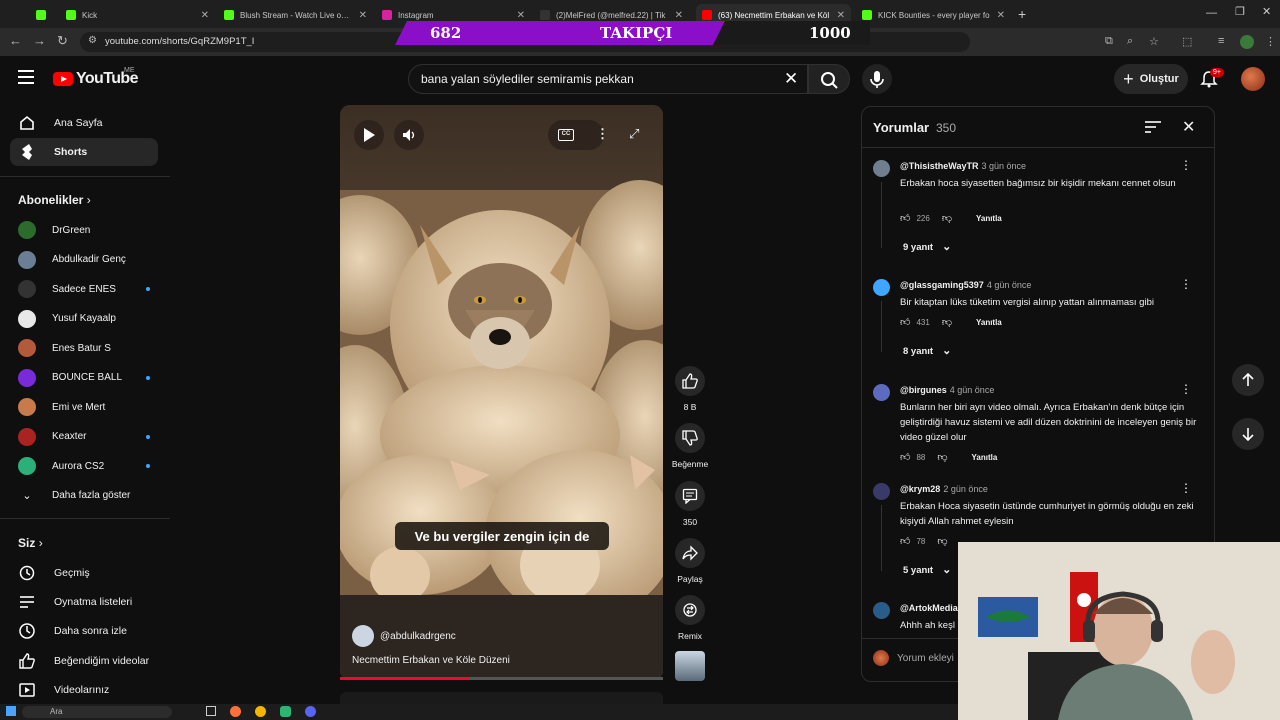 Image resolution: width=1280 pixels, height=720 pixels. What do you see at coordinates (26, 77) in the screenshot?
I see `menu-icon` at bounding box center [26, 77].